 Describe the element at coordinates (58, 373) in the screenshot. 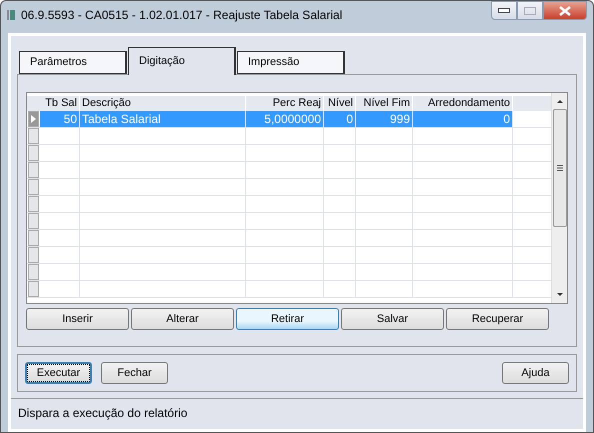

I see `dialog-button: Executar` at that location.